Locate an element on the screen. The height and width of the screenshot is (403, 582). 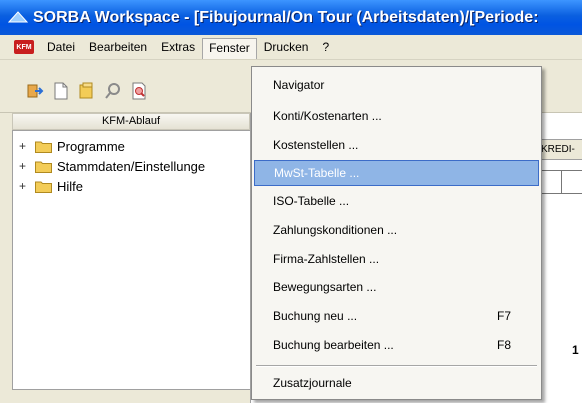
menu-item-shortcut: F8 is located at coordinates (503, 345).